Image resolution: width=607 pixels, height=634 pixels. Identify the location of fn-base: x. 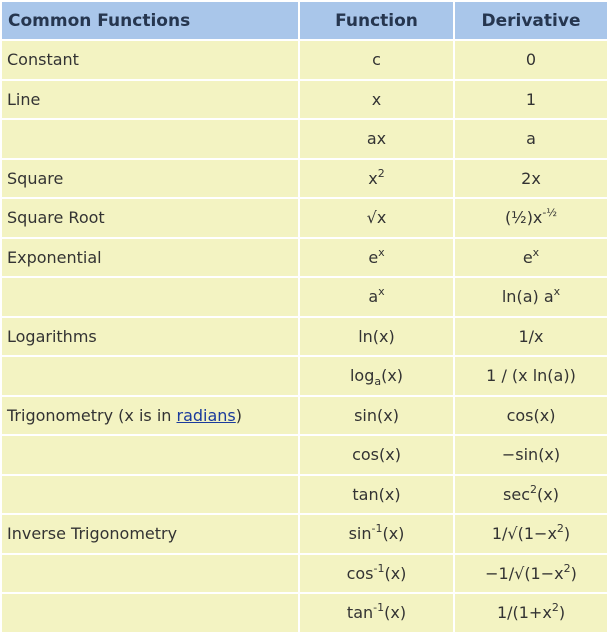
(373, 178).